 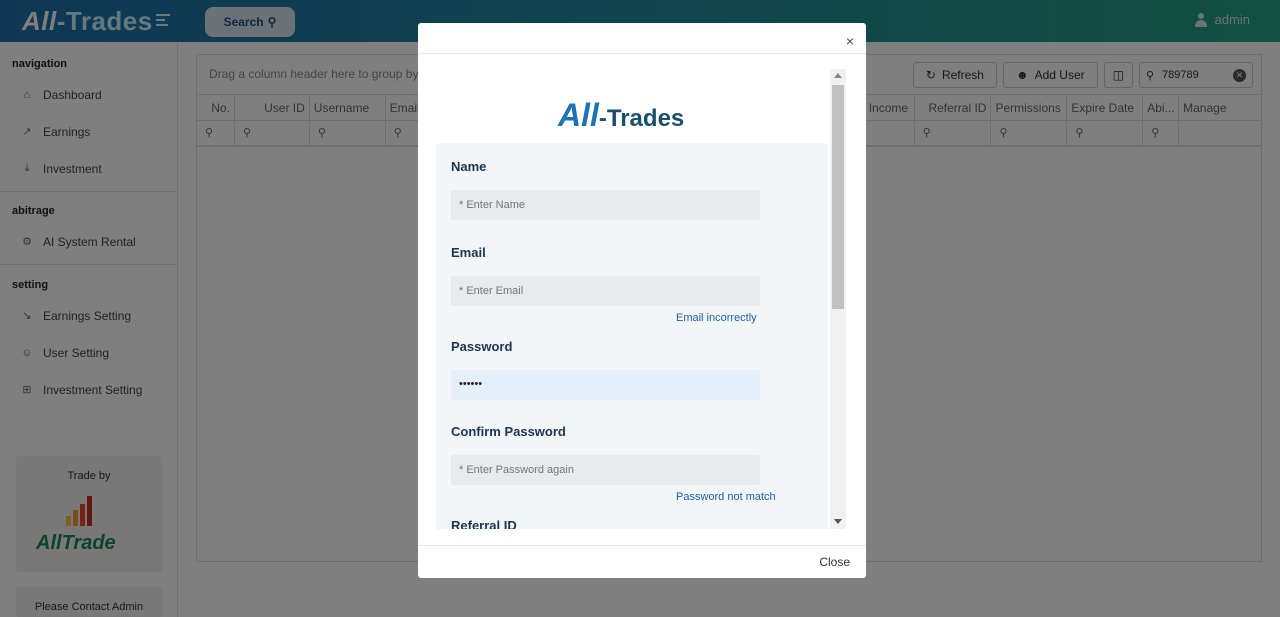 What do you see at coordinates (605, 385) in the screenshot?
I see `password-field: ••••••` at bounding box center [605, 385].